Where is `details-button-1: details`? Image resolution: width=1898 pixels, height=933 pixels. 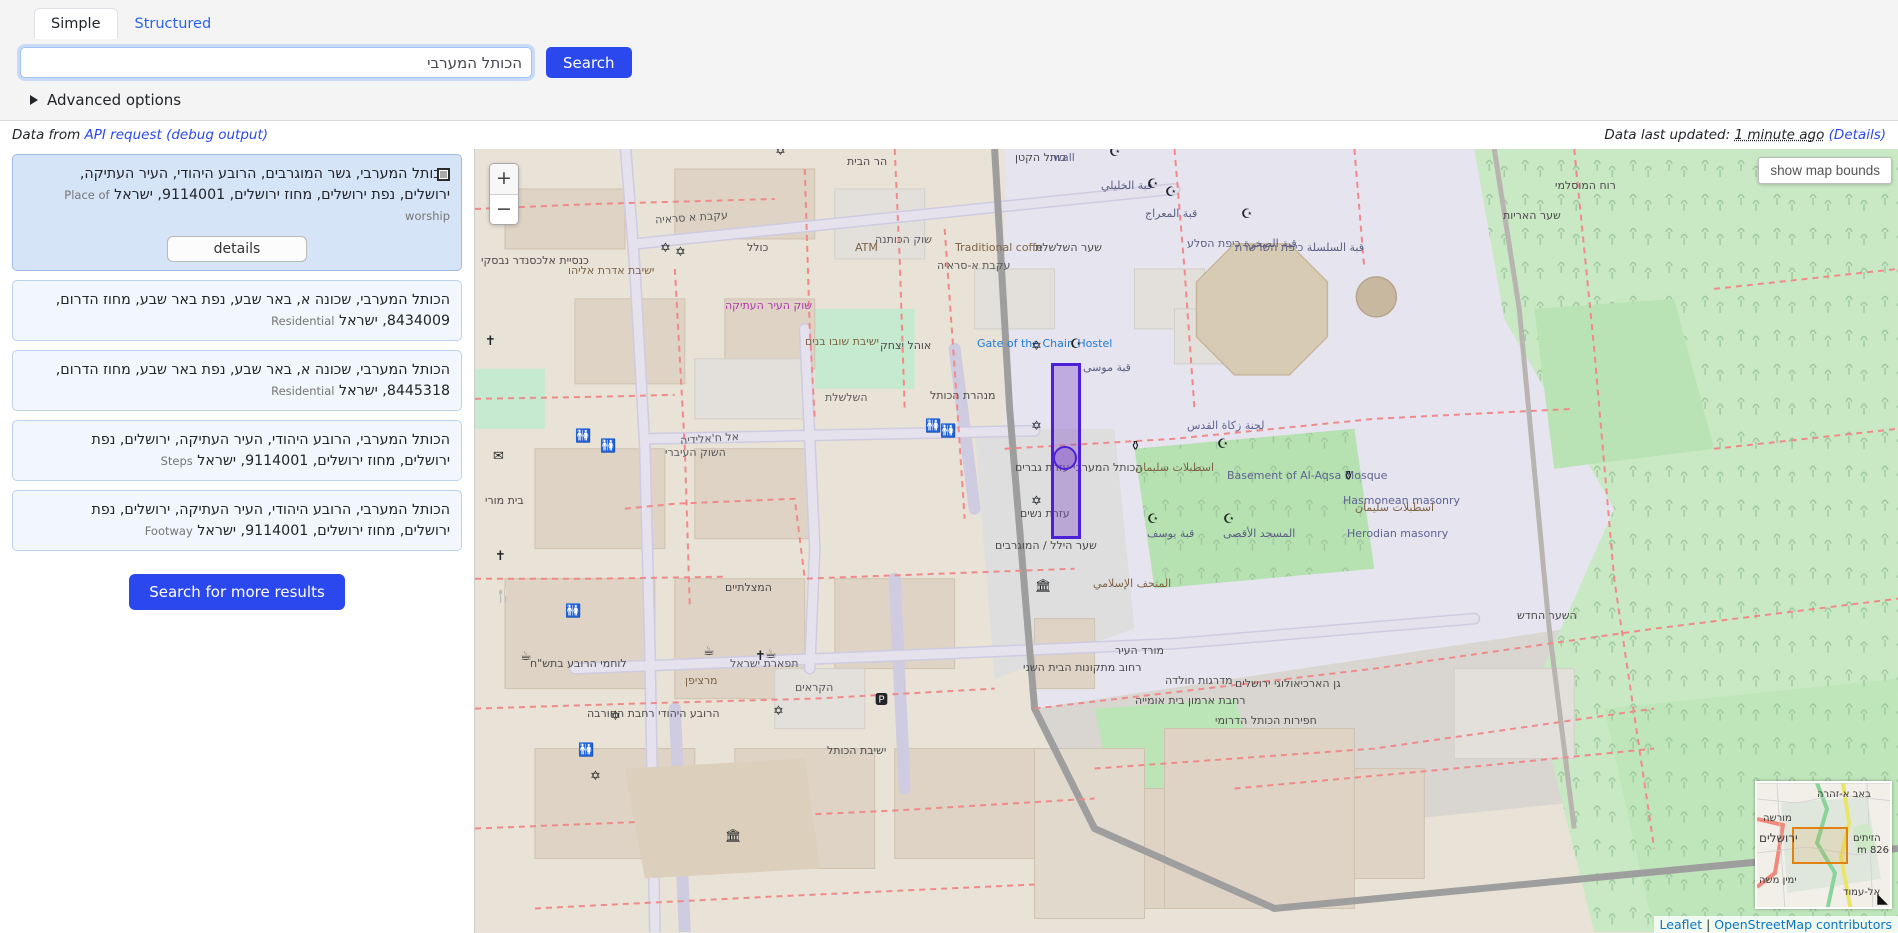
details-button-1: details is located at coordinates (237, 249).